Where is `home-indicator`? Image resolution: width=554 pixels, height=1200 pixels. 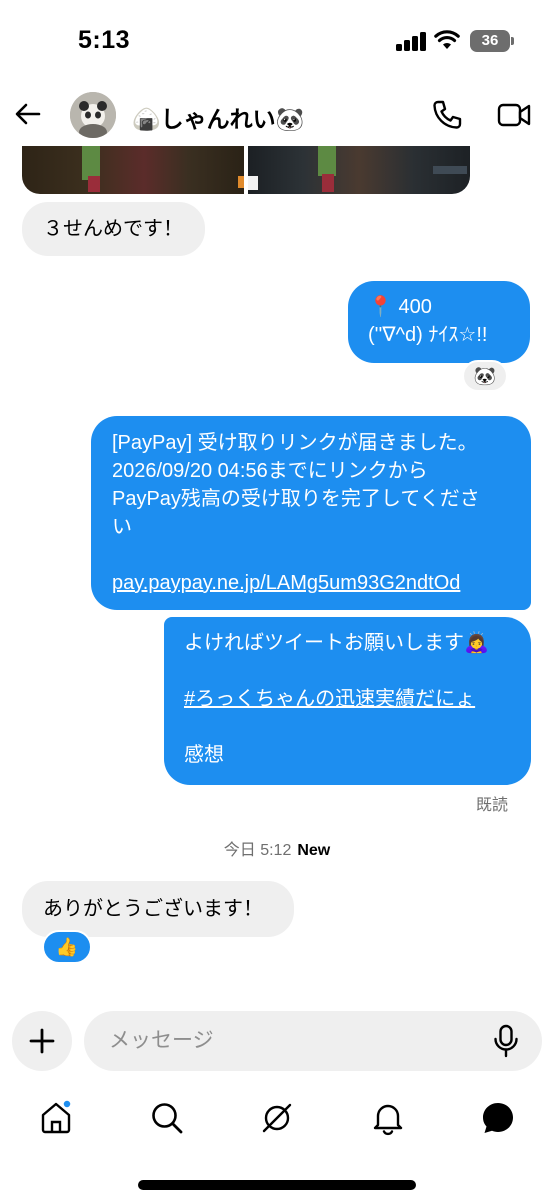 home-indicator is located at coordinates (277, 1185).